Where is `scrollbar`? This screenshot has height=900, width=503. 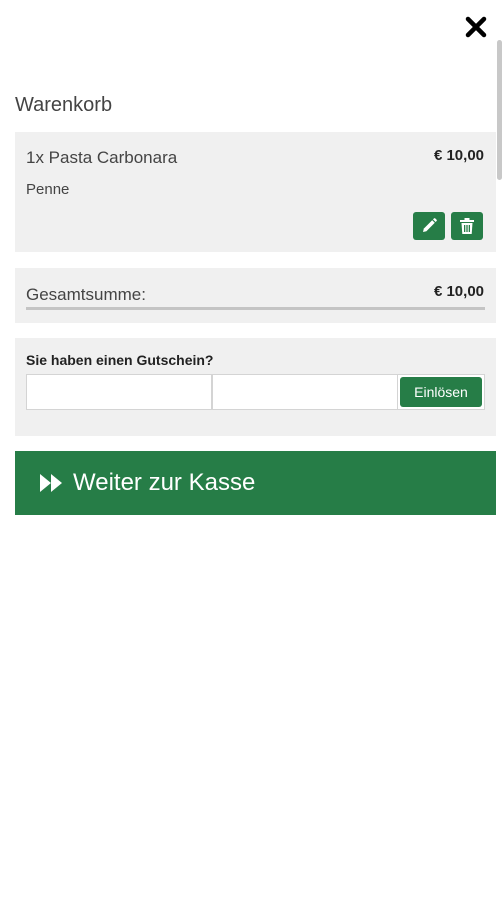 scrollbar is located at coordinates (499, 450).